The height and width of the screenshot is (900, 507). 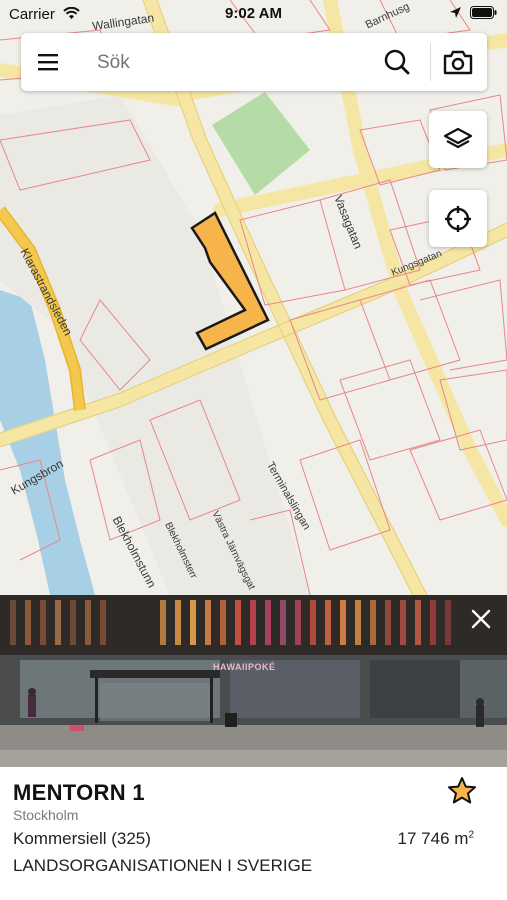 I want to click on locate-button, so click(x=458, y=218).